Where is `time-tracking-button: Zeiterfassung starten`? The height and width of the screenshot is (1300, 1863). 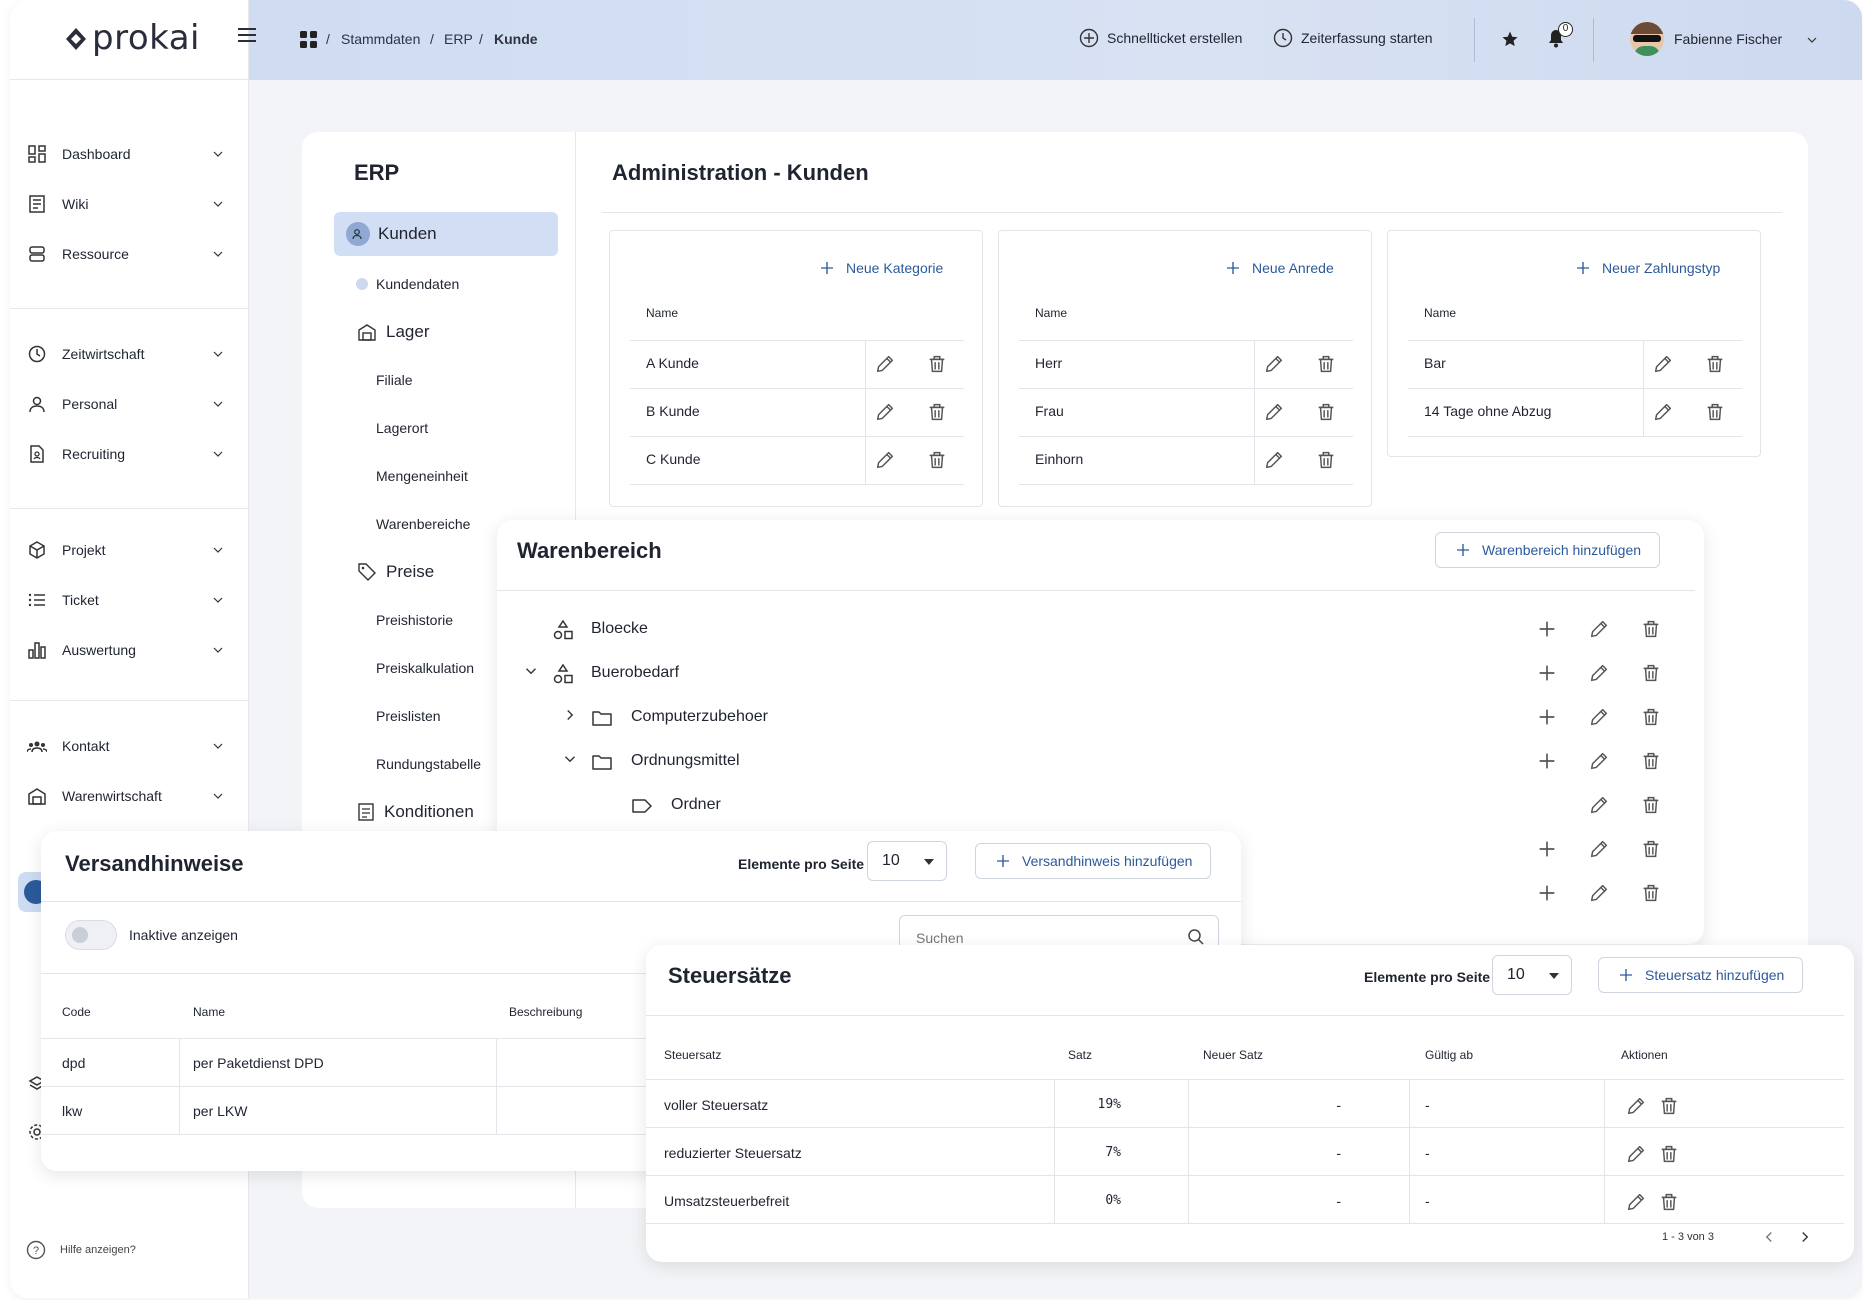
time-tracking-button: Zeiterfassung starten is located at coordinates (1353, 38).